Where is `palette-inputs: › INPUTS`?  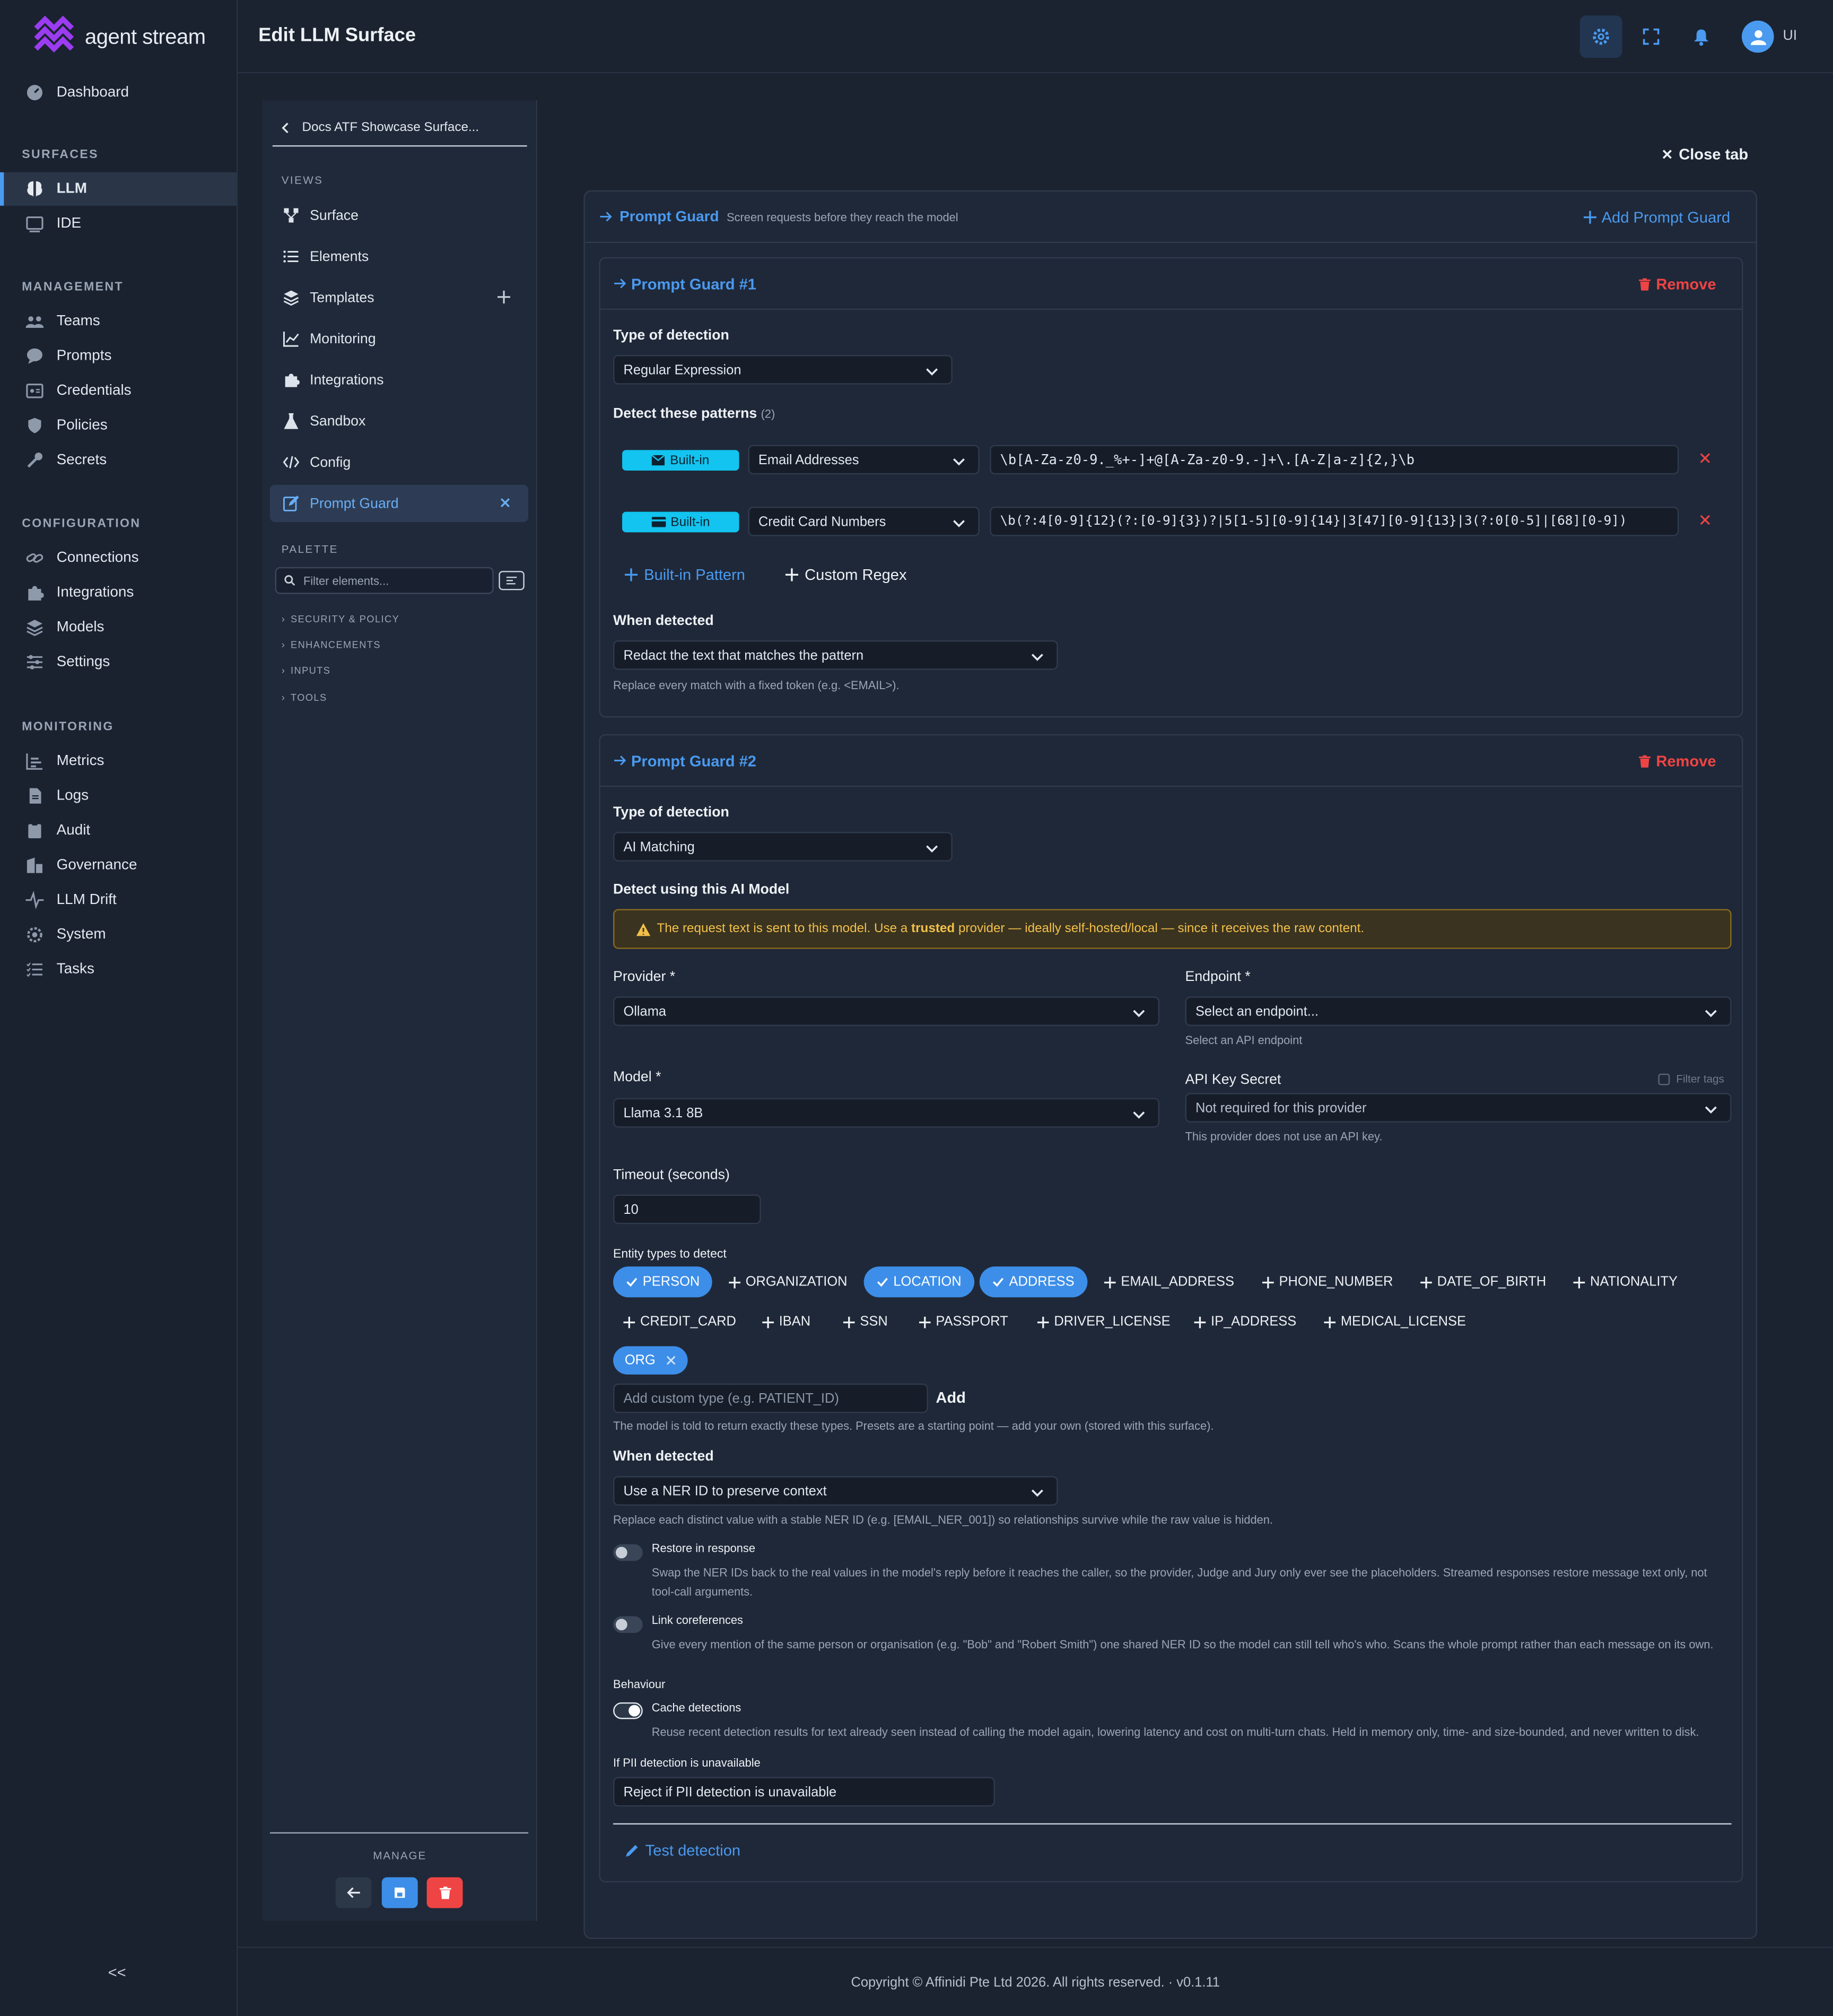 palette-inputs: › INPUTS is located at coordinates (306, 671).